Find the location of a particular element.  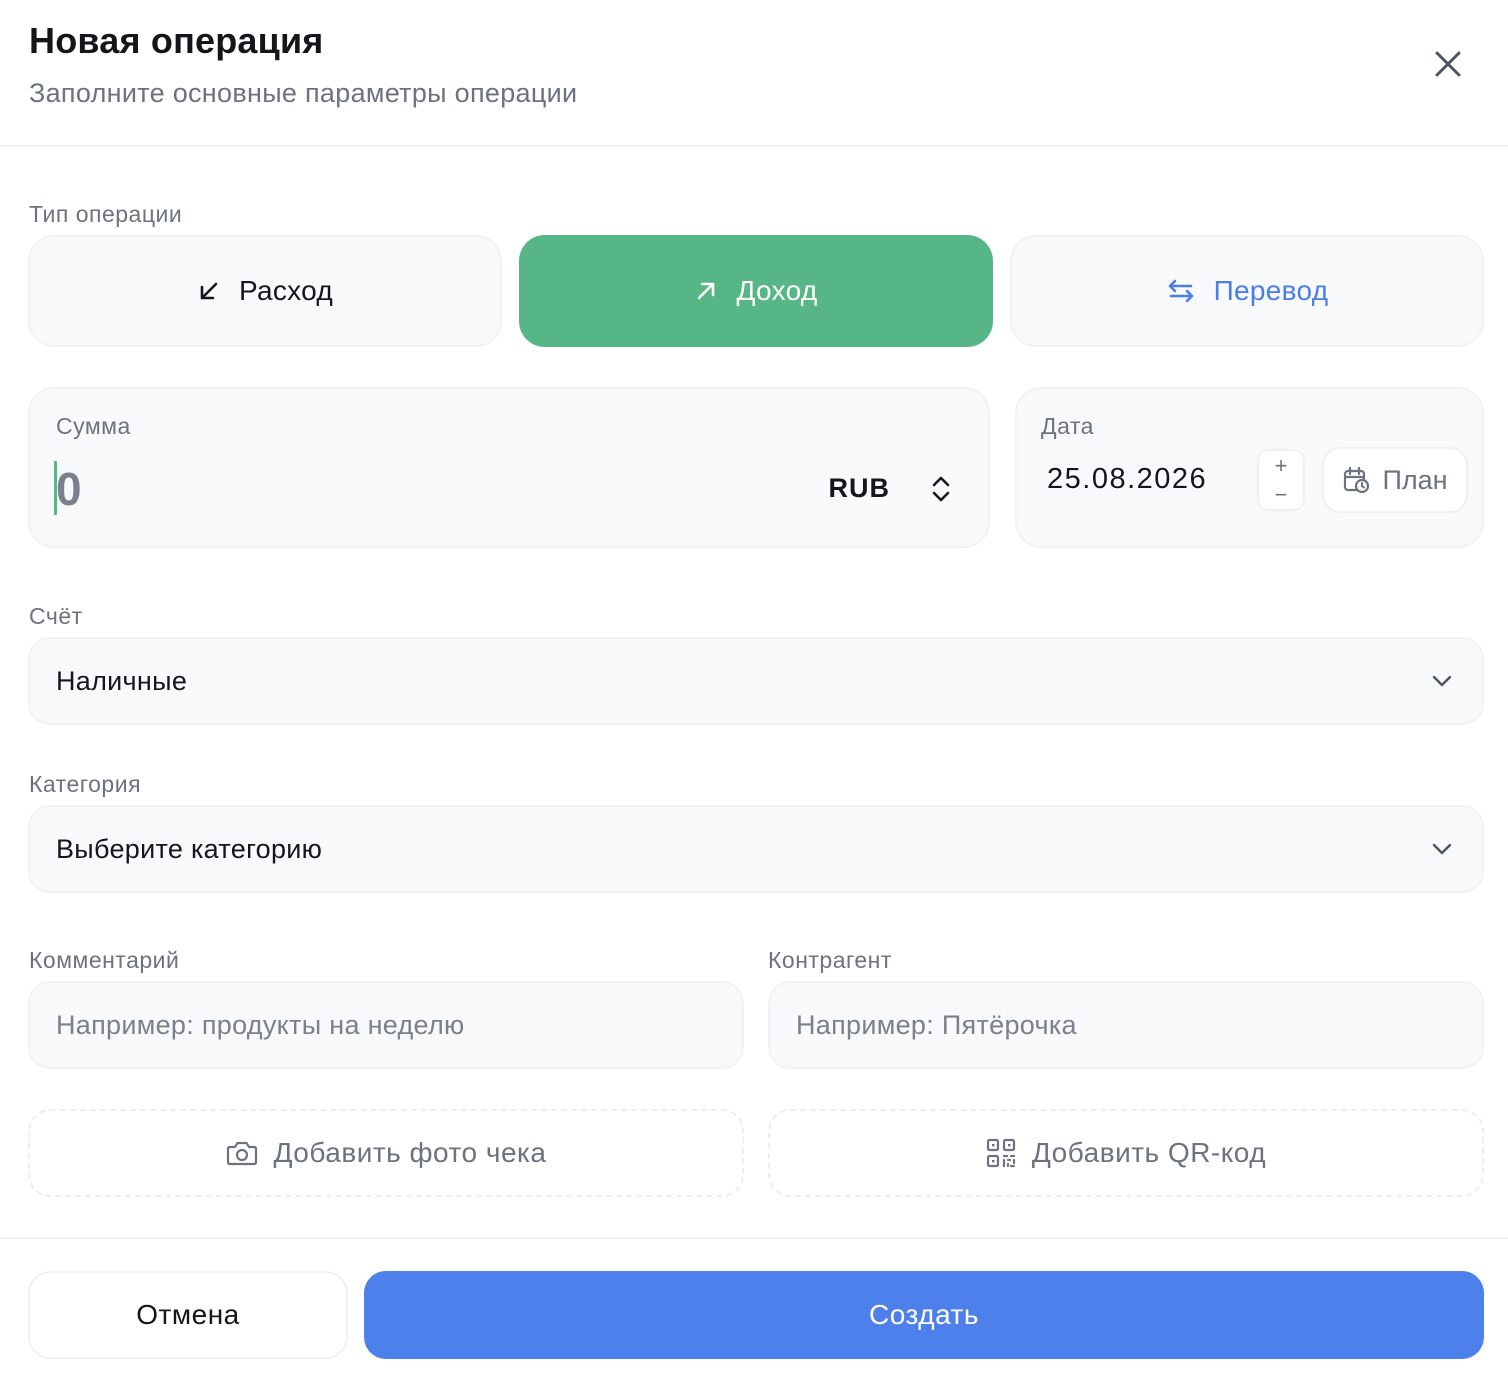

type-income-button: Доход is located at coordinates (756, 291).